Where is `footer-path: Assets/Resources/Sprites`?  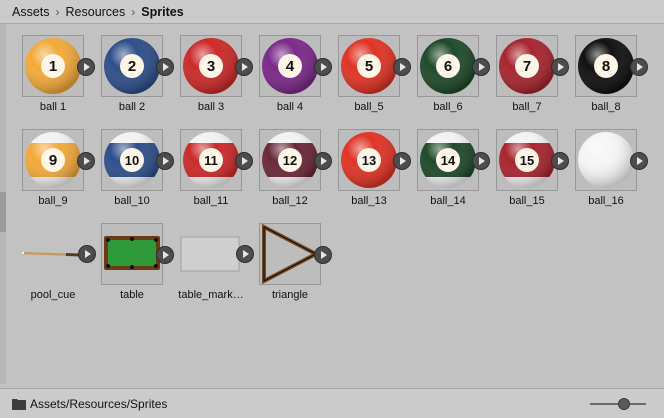
footer-path: Assets/Resources/Sprites is located at coordinates (99, 403).